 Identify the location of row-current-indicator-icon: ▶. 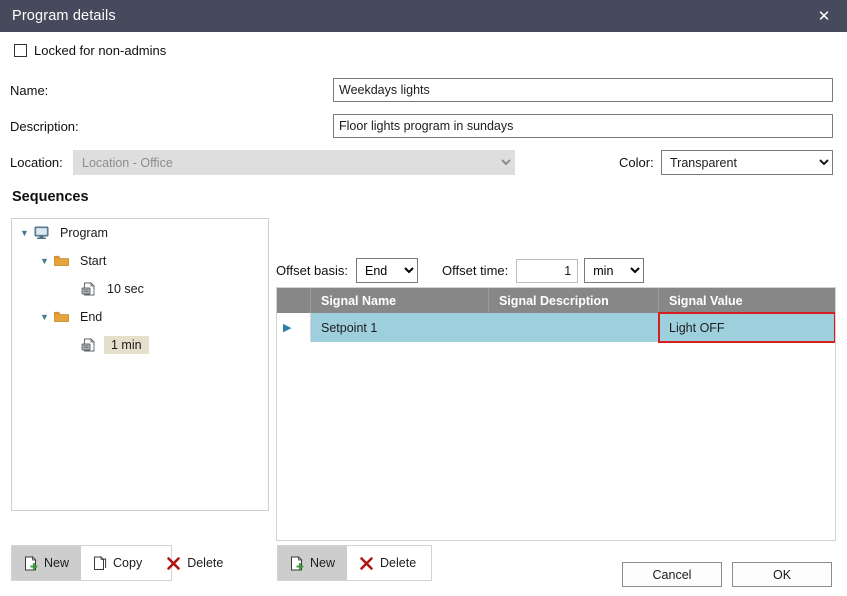
(294, 327).